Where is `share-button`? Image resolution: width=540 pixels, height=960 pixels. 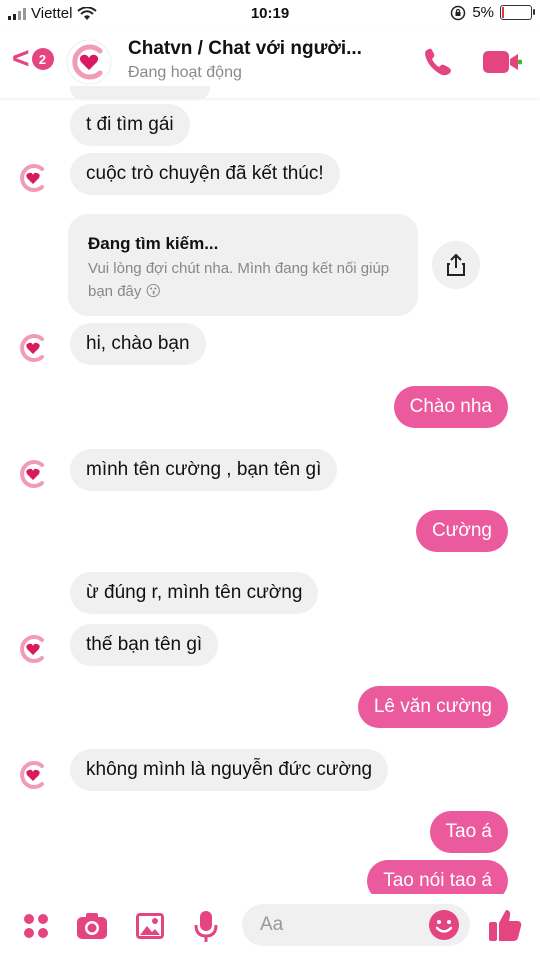 share-button is located at coordinates (456, 265).